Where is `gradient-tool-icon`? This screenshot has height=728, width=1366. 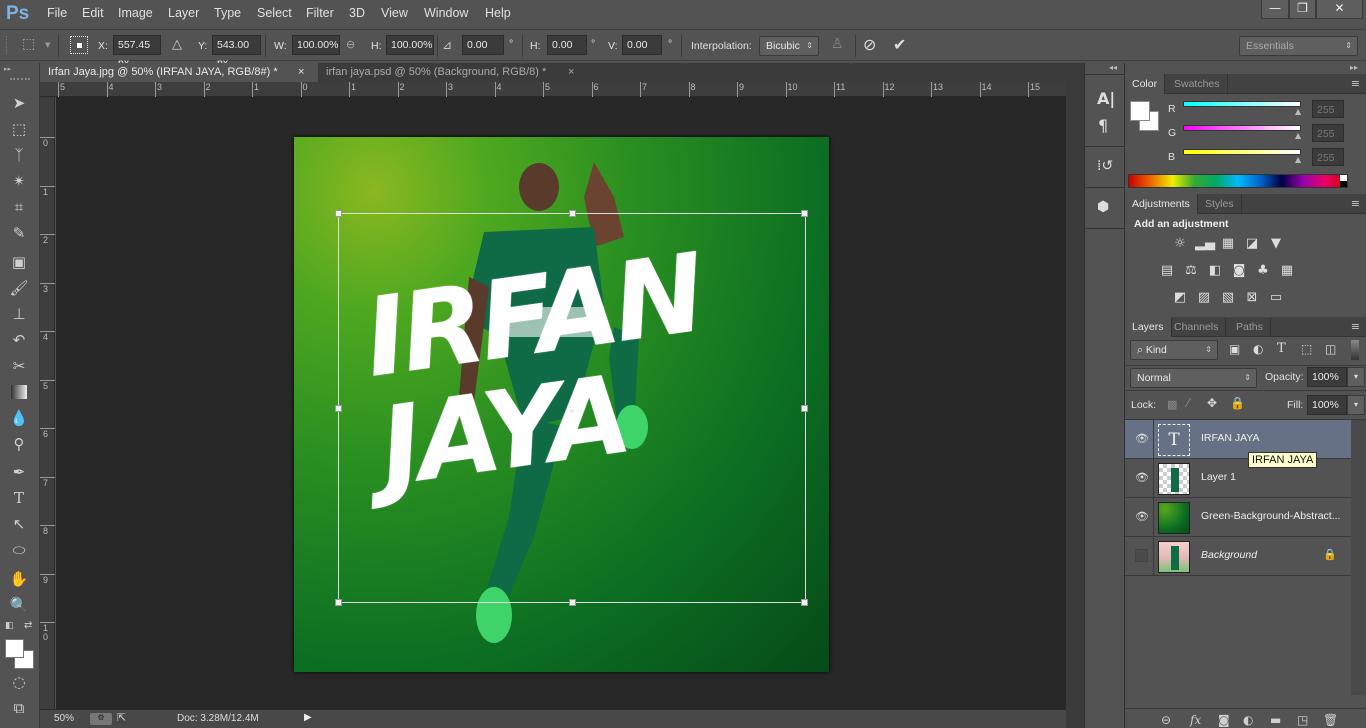 gradient-tool-icon is located at coordinates (19, 392).